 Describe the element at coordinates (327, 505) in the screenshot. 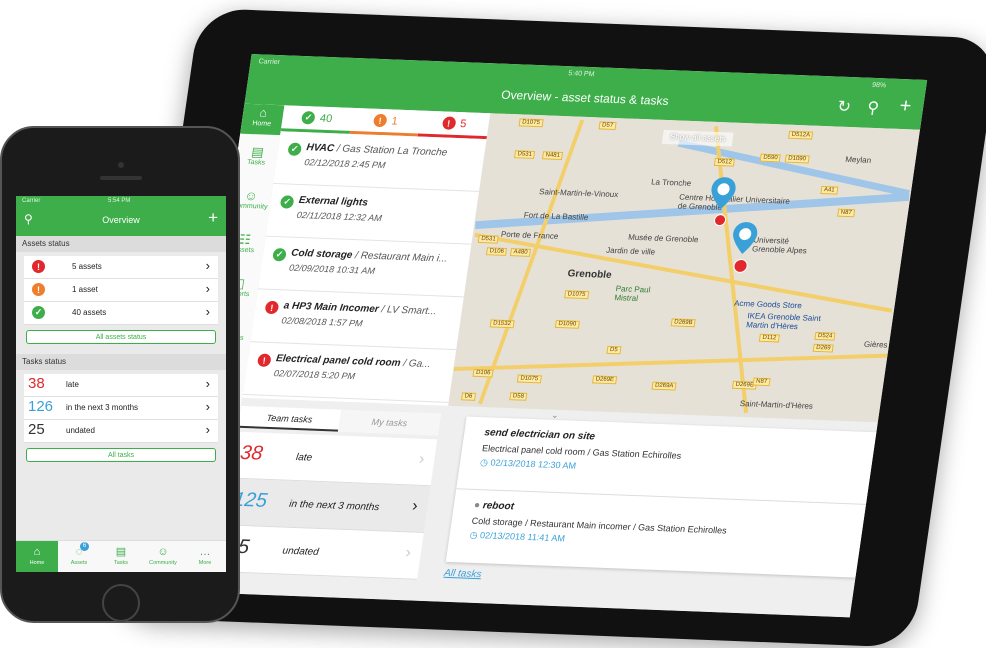

I see `task-stat-upcoming: 125 in the next 3 months ›` at that location.